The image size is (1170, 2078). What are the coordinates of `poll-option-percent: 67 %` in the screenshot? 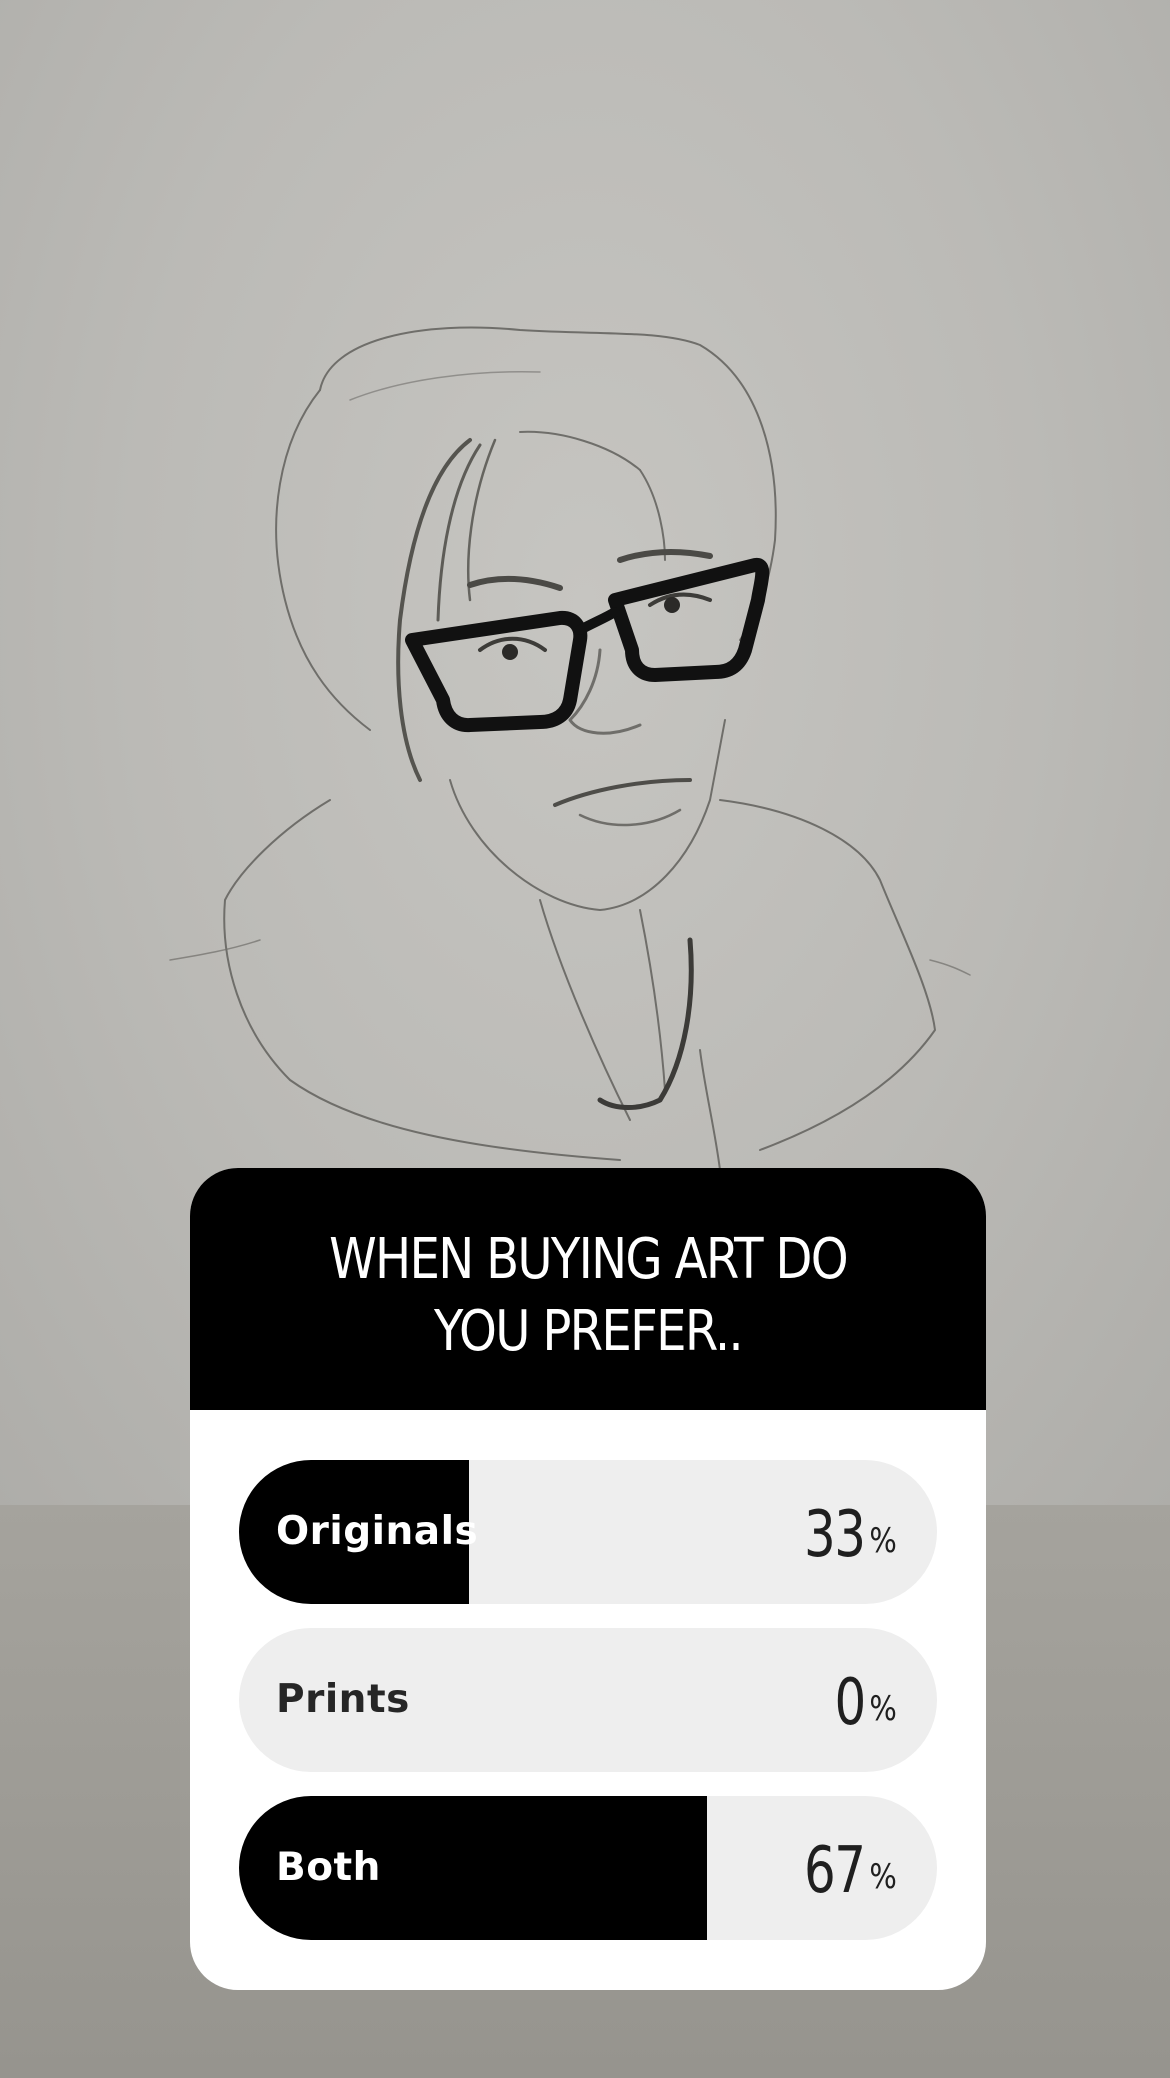 It's located at (843, 1874).